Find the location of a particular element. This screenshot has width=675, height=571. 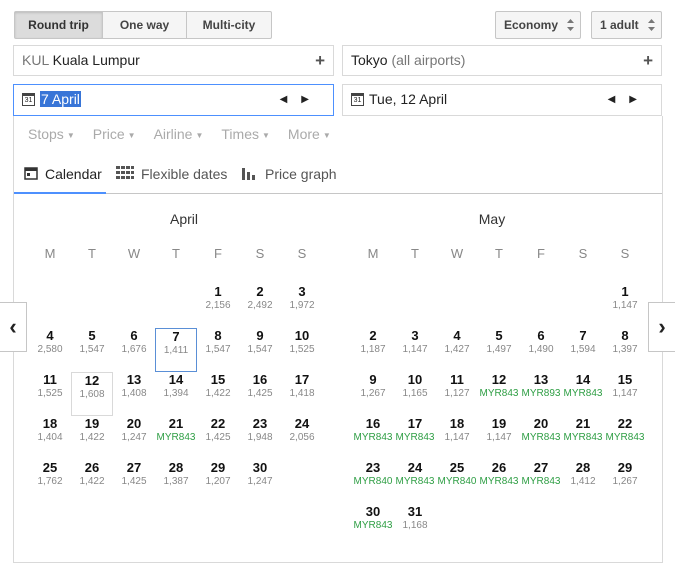

calendar-day: 26 1,422 is located at coordinates (92, 482).